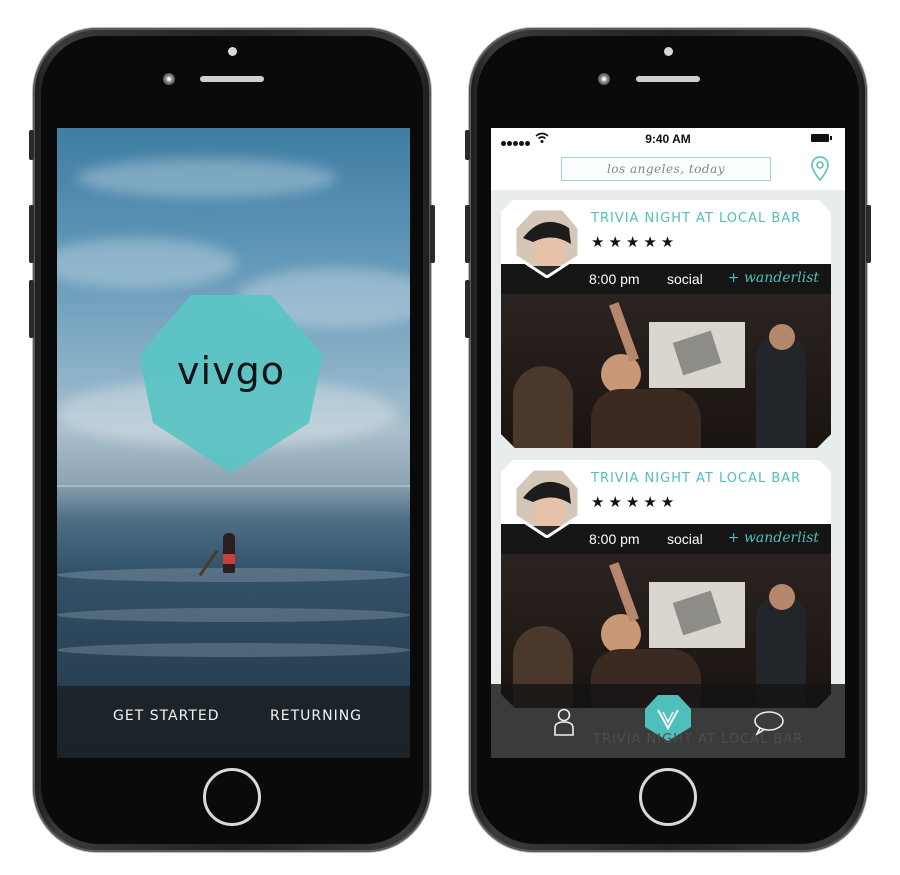  I want to click on paddleboarder, so click(229, 553).